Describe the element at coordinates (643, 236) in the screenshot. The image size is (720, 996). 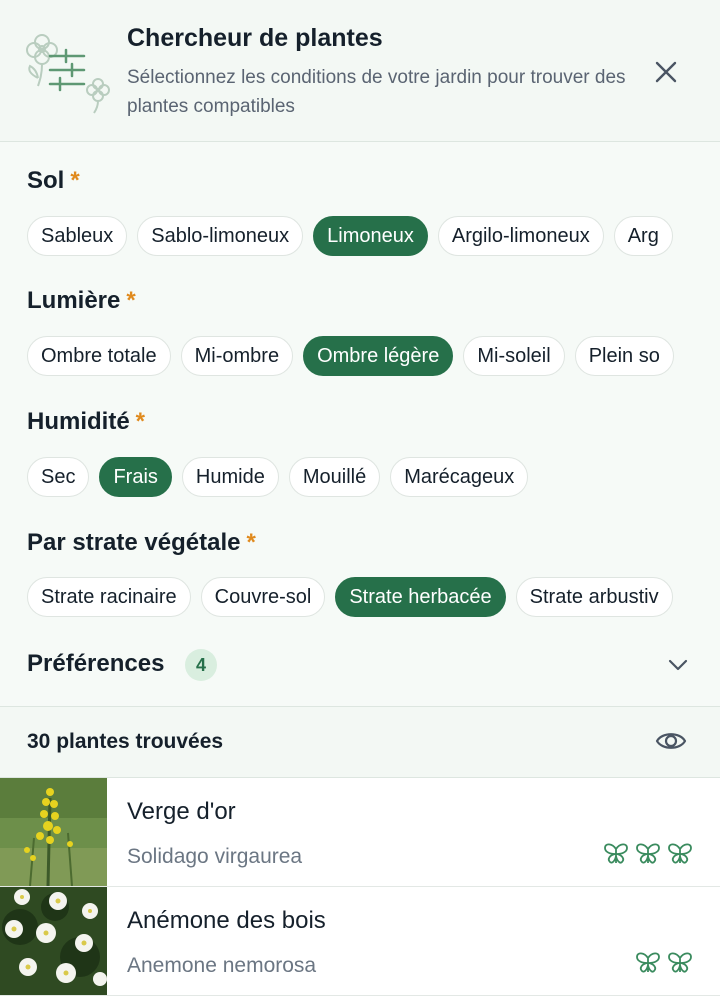
I see `chip-soil-argileux: Arg` at that location.